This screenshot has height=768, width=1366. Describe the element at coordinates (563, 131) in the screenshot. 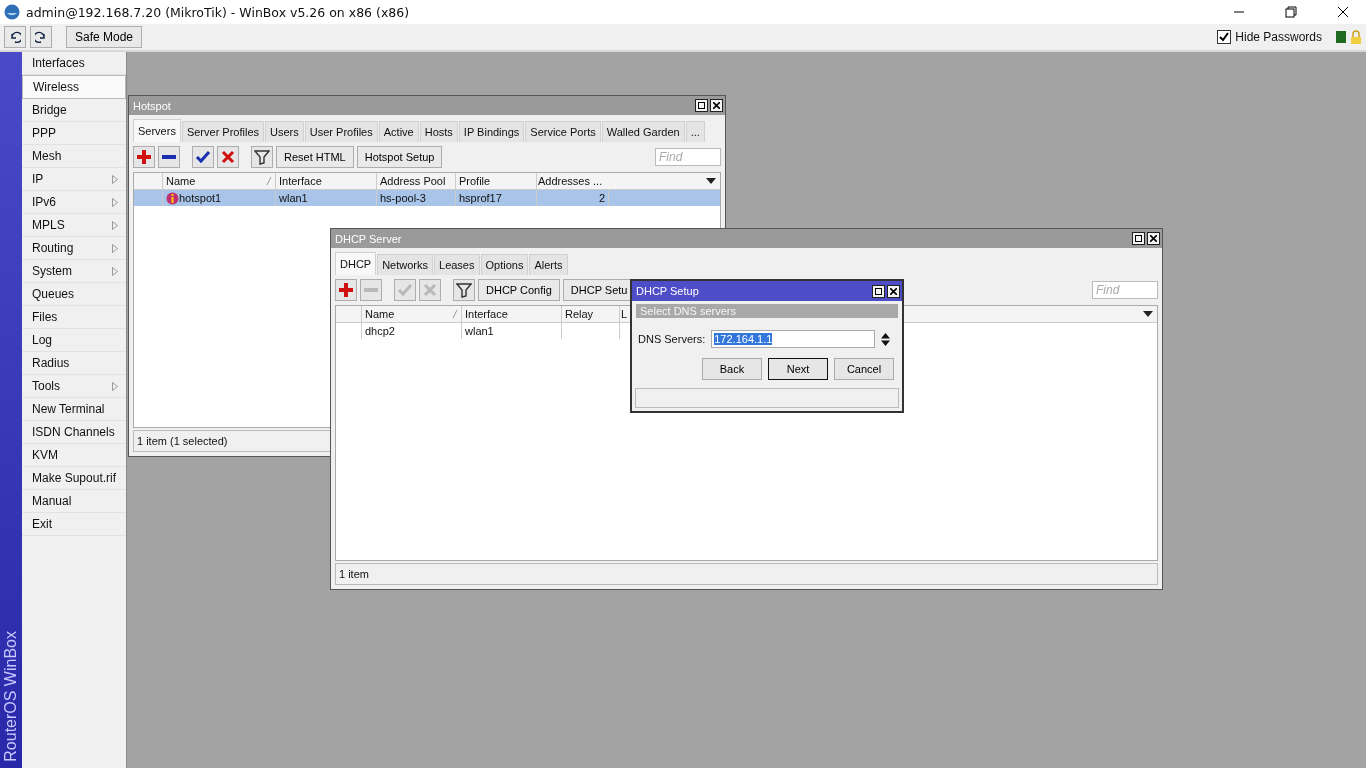

I see `tab: Service Ports` at that location.